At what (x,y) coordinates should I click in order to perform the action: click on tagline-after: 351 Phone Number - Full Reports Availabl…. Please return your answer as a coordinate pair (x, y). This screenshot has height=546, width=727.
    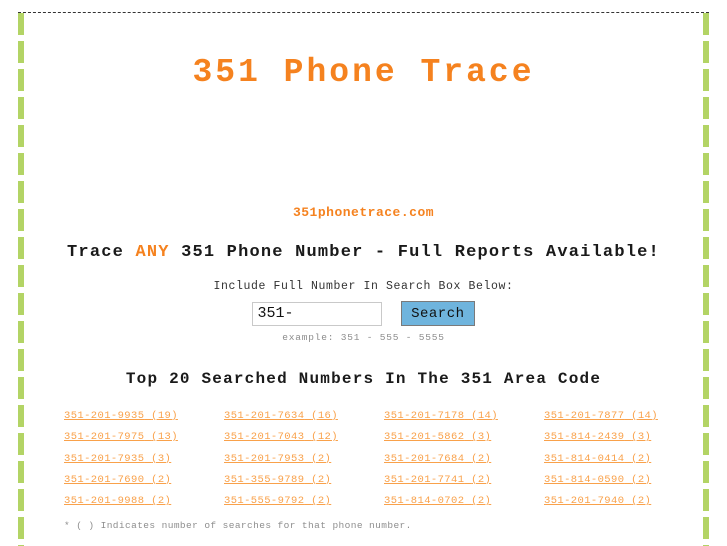
    Looking at the image, I should click on (414, 252).